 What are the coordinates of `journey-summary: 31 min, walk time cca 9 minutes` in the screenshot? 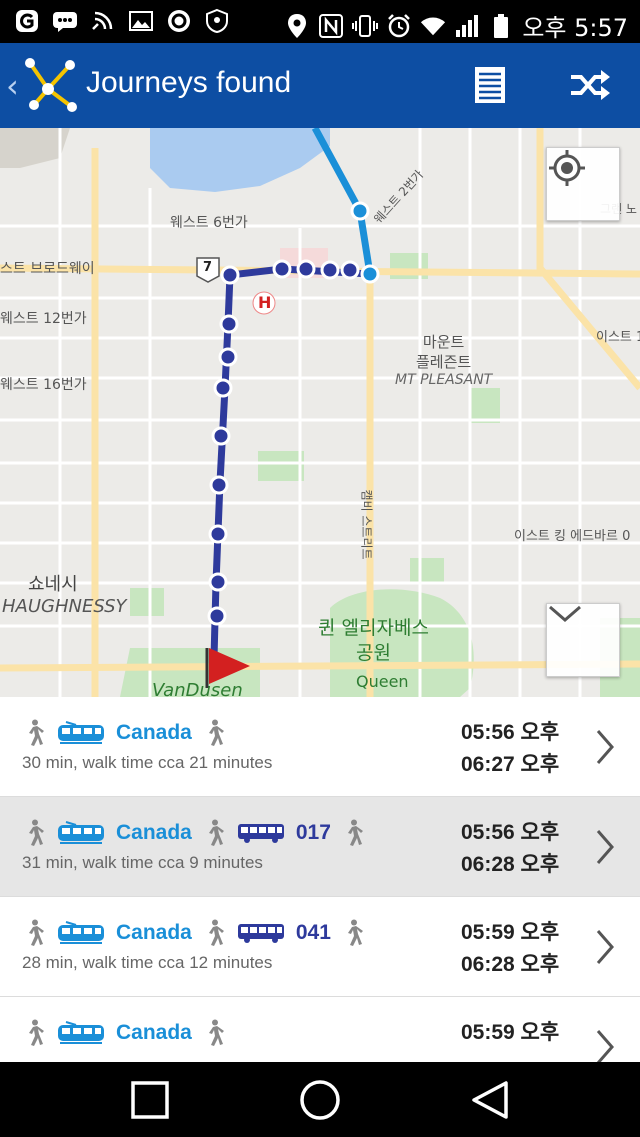 It's located at (142, 862).